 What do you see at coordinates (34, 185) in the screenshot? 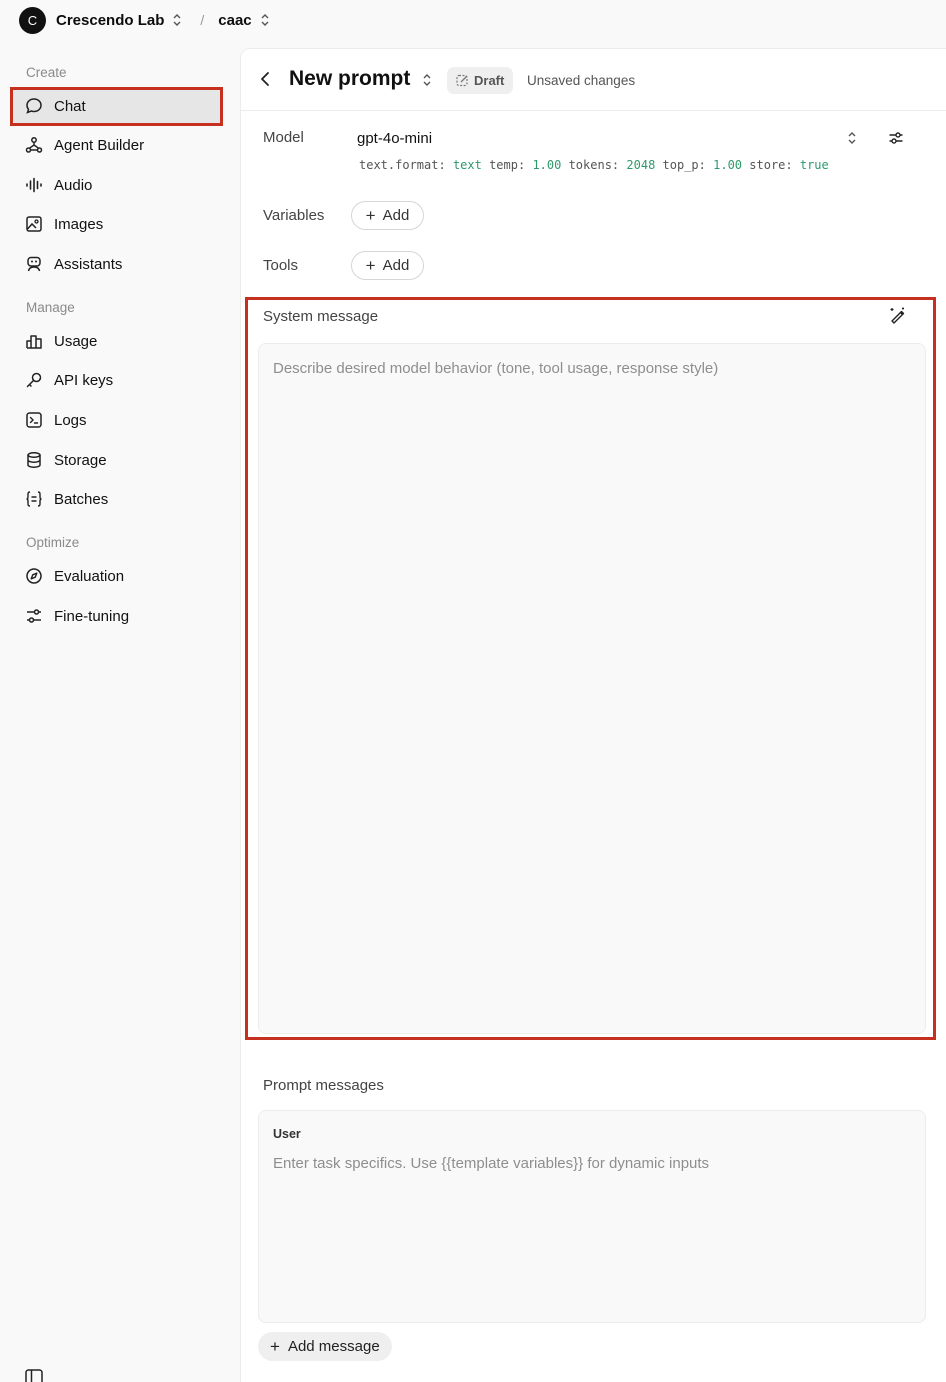
I see `audio-wave-icon` at bounding box center [34, 185].